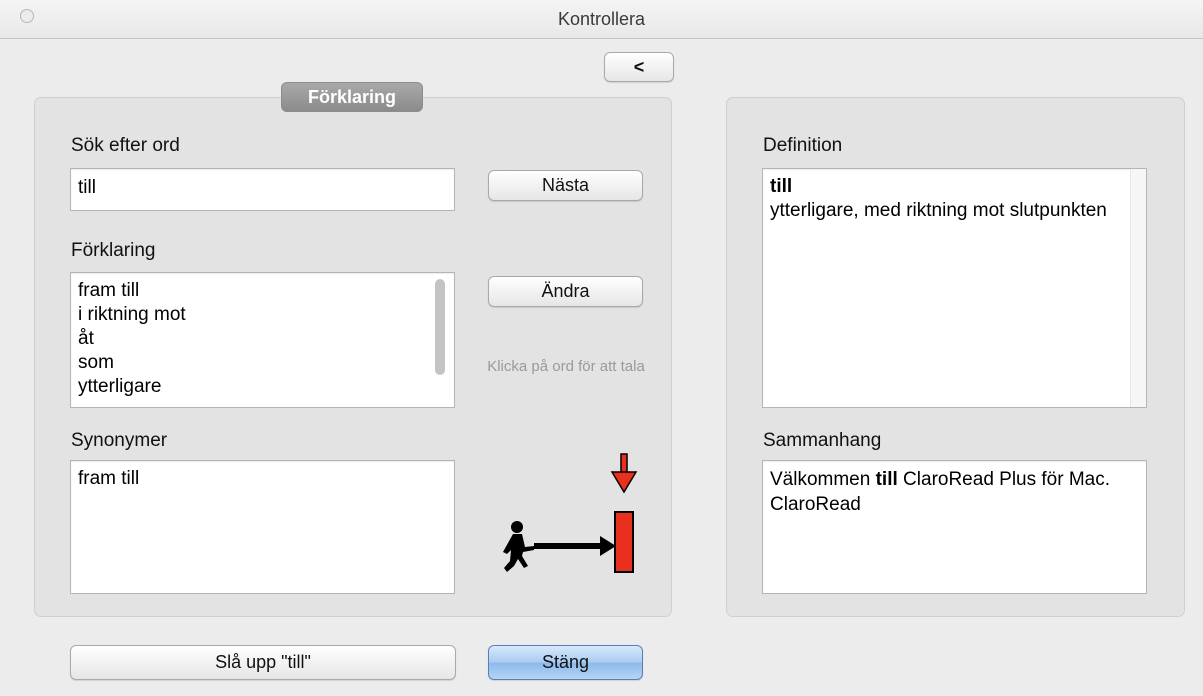  Describe the element at coordinates (119, 440) in the screenshot. I see `synonyms-label: Synonymer` at that location.